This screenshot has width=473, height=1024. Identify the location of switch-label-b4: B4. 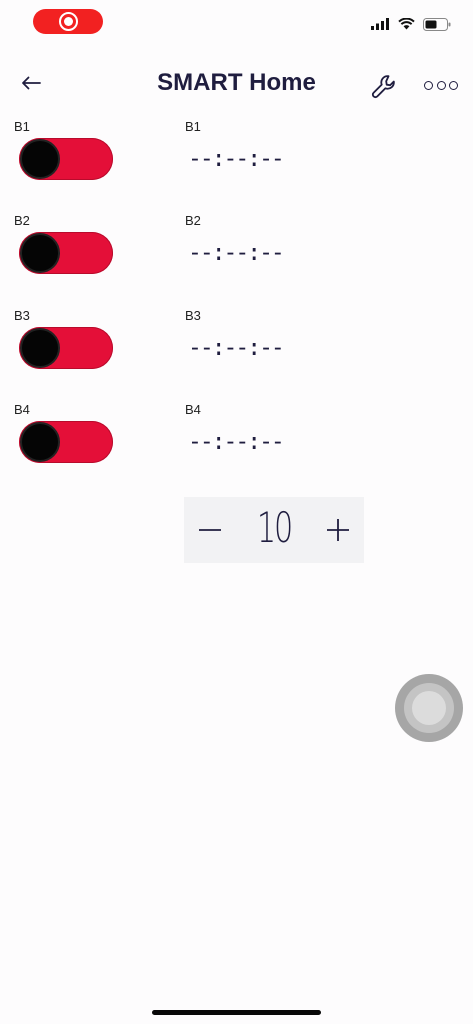
(22, 409).